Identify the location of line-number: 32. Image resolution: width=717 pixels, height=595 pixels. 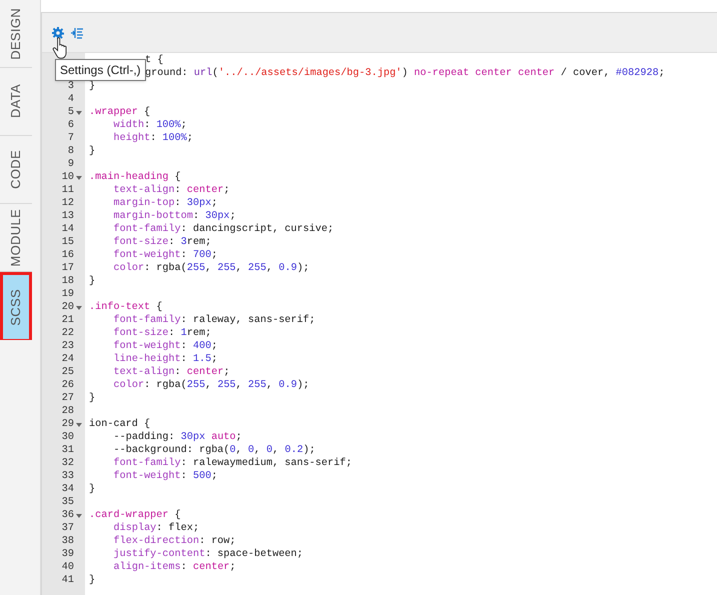
(68, 463).